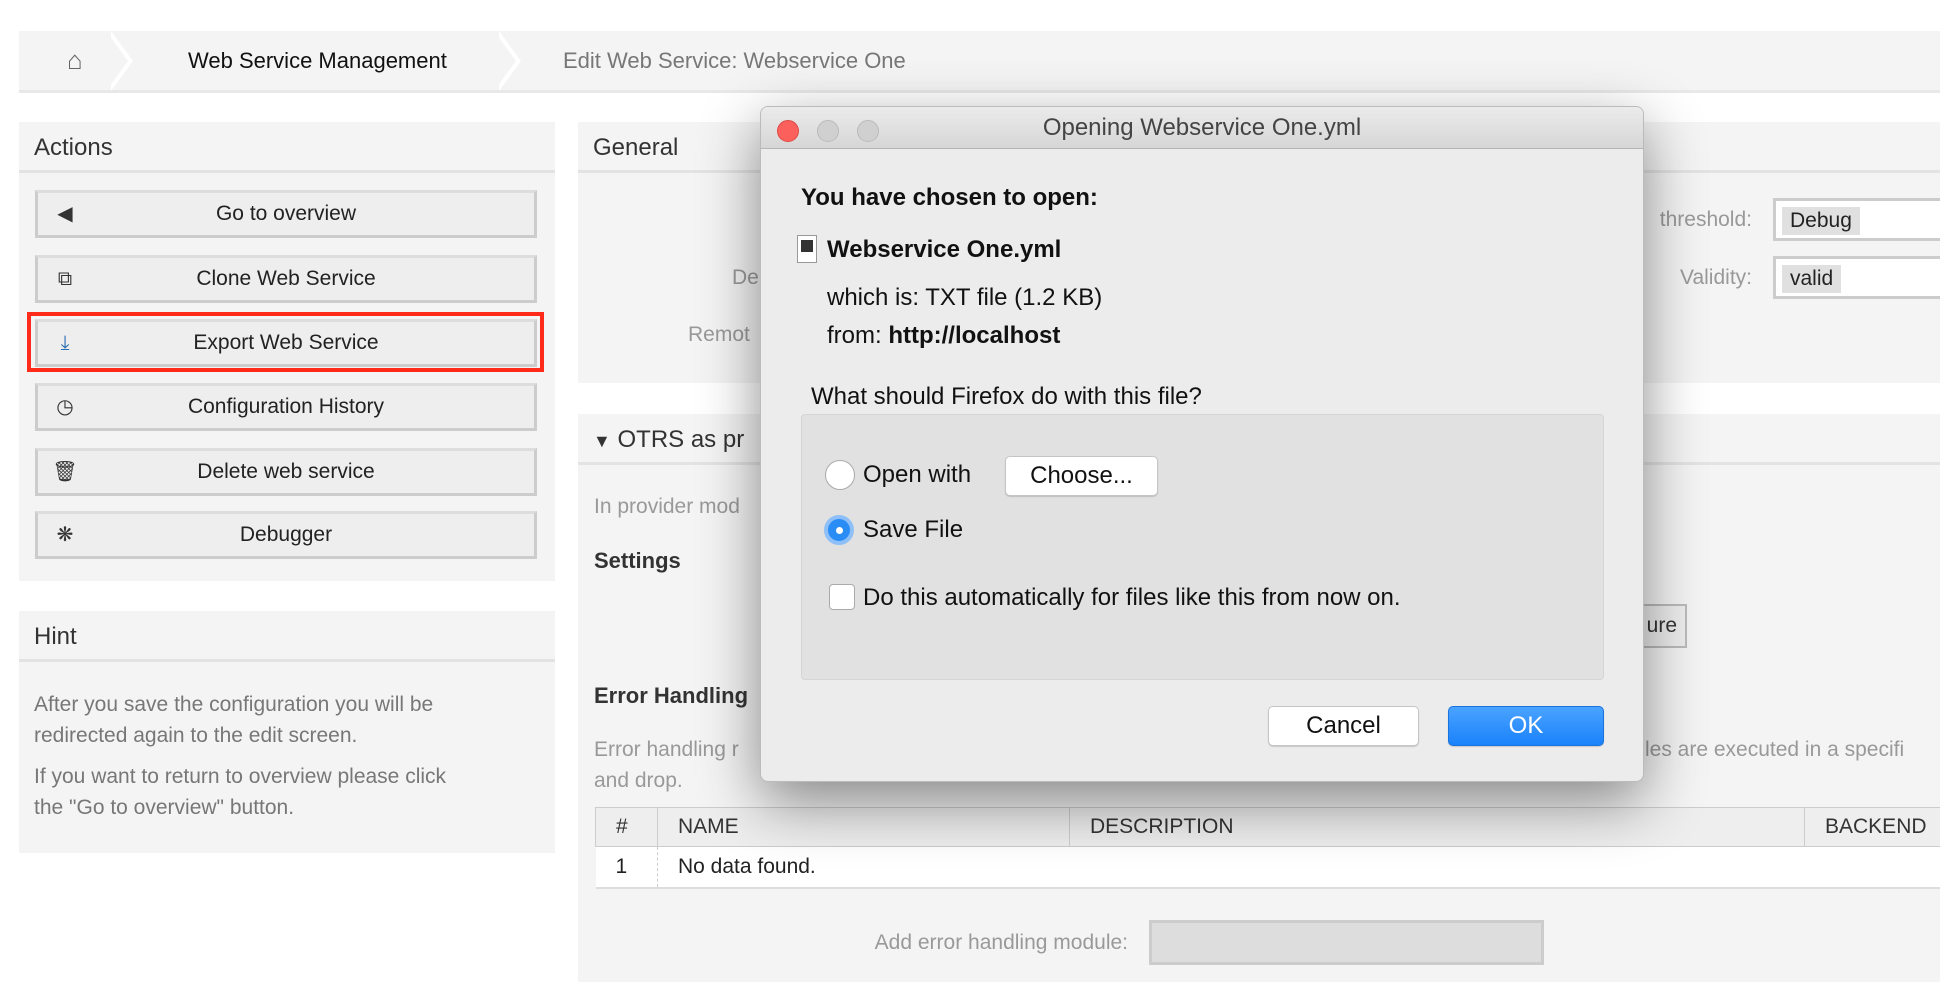  What do you see at coordinates (1856, 277) in the screenshot?
I see `validity-select: valid` at bounding box center [1856, 277].